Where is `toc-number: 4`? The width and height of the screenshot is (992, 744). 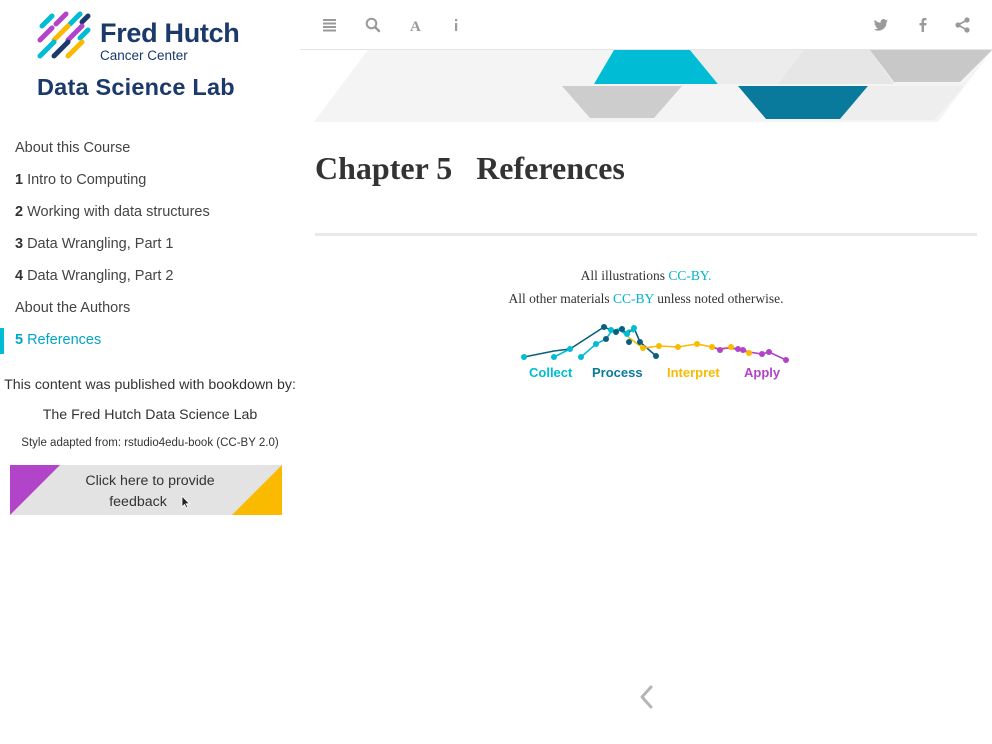 toc-number: 4 is located at coordinates (19, 276).